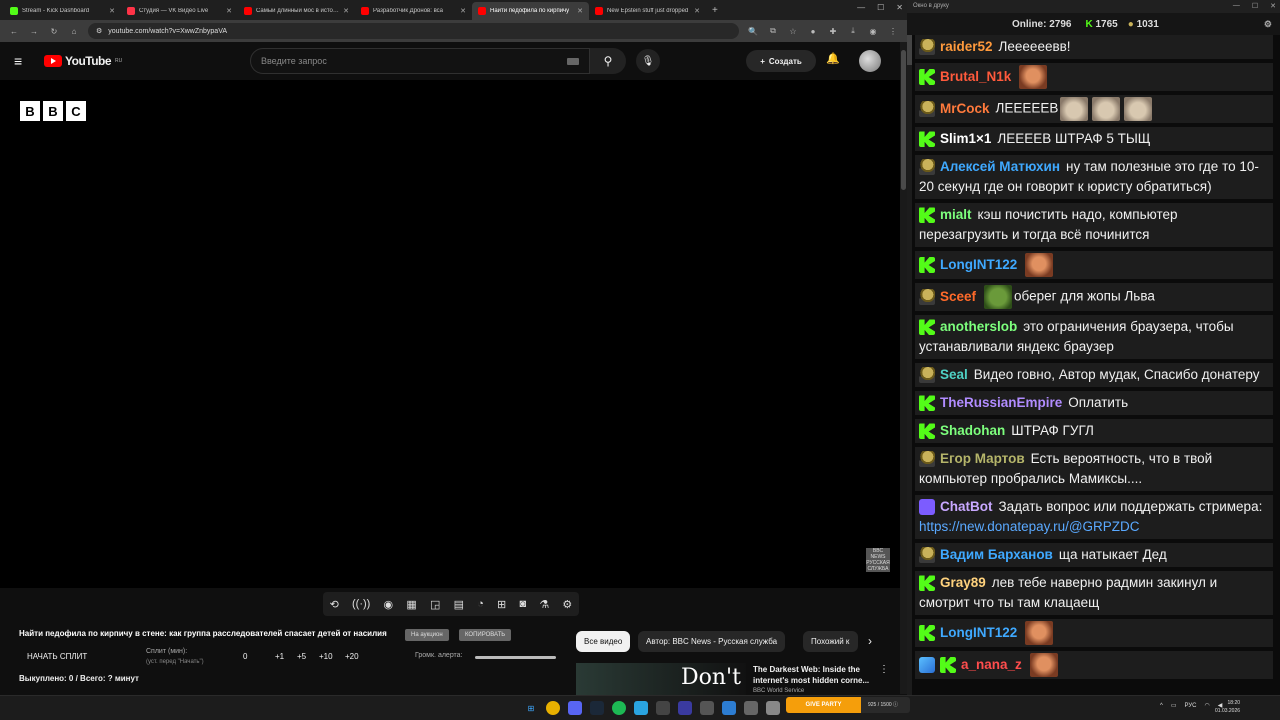 The height and width of the screenshot is (720, 1280). I want to click on avatar, so click(870, 61).